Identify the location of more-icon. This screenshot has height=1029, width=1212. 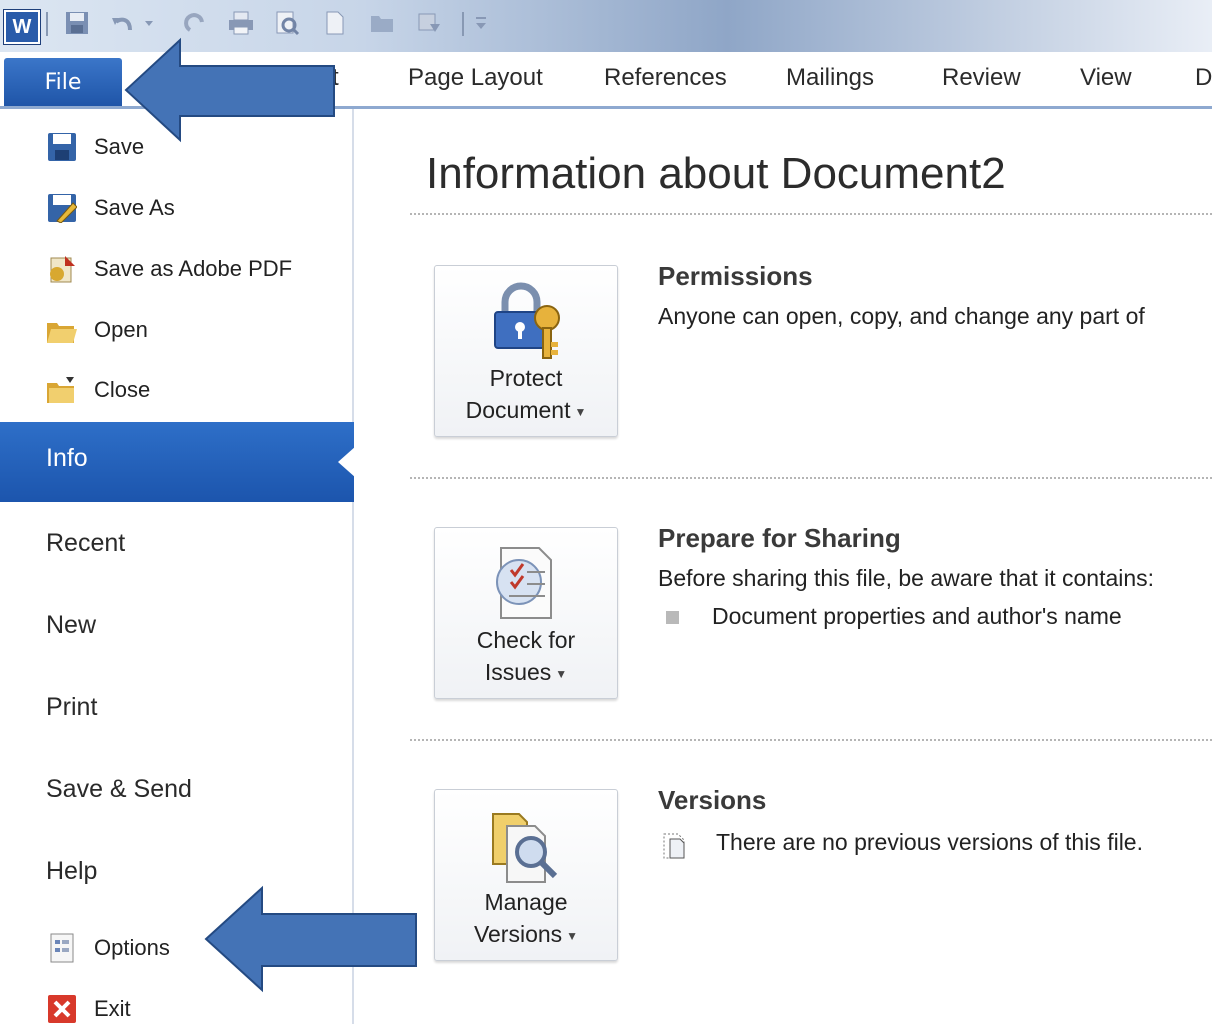
(429, 23).